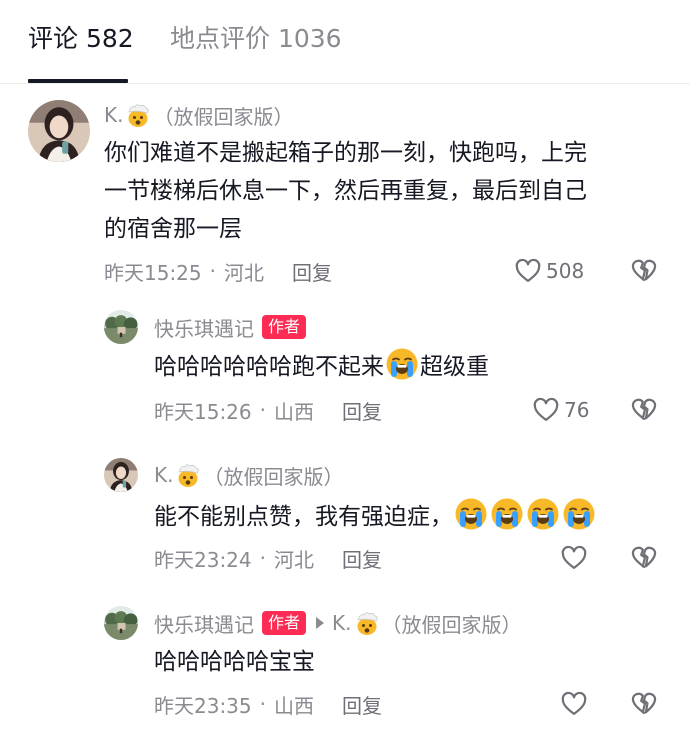  Describe the element at coordinates (345, 153) in the screenshot. I see `comment-text-line: 你们难道不是搬起箱子的那一刻，快跑吗，上完` at that location.